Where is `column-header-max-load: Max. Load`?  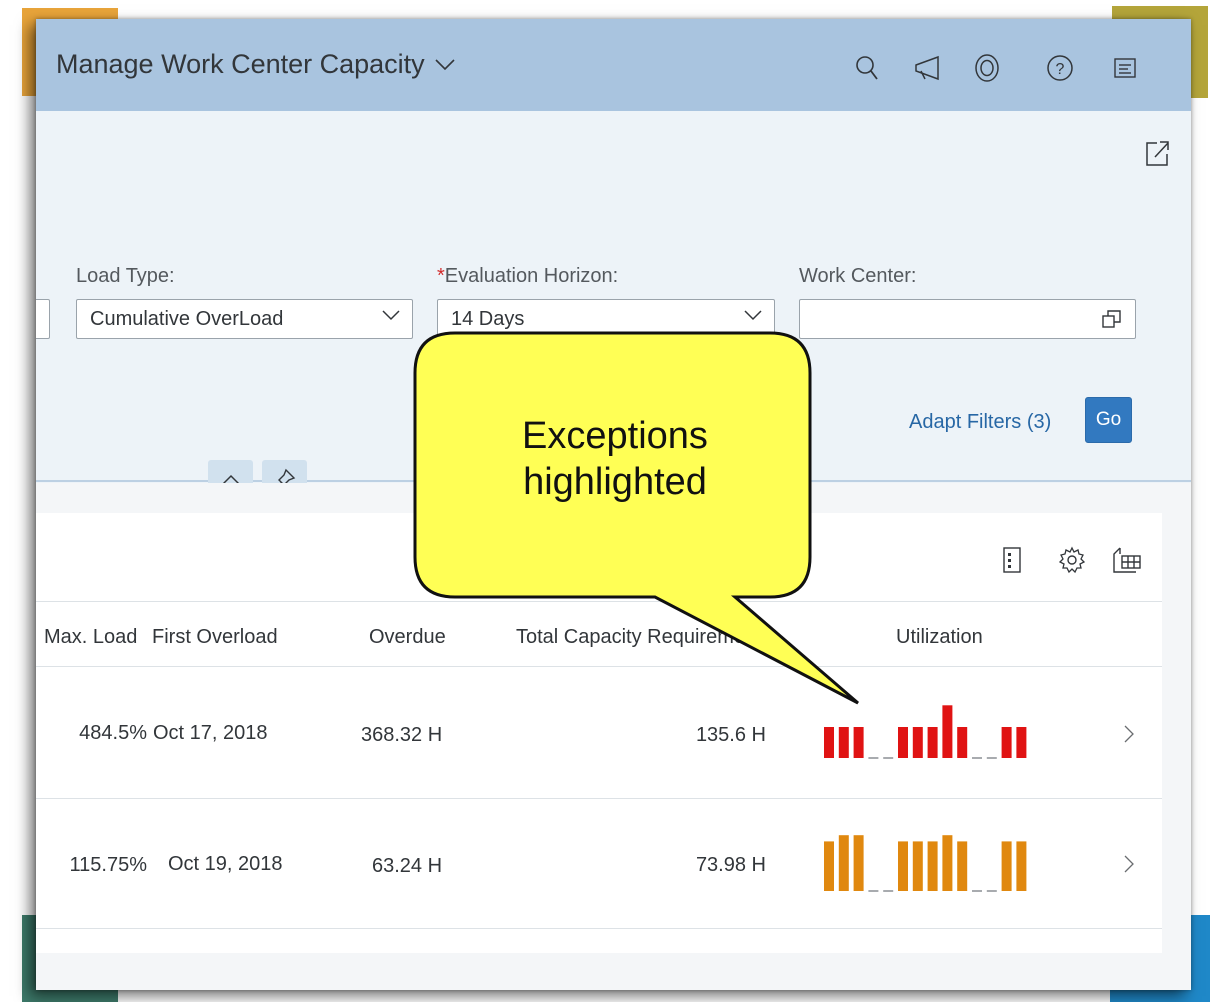
column-header-max-load: Max. Load is located at coordinates (90, 637).